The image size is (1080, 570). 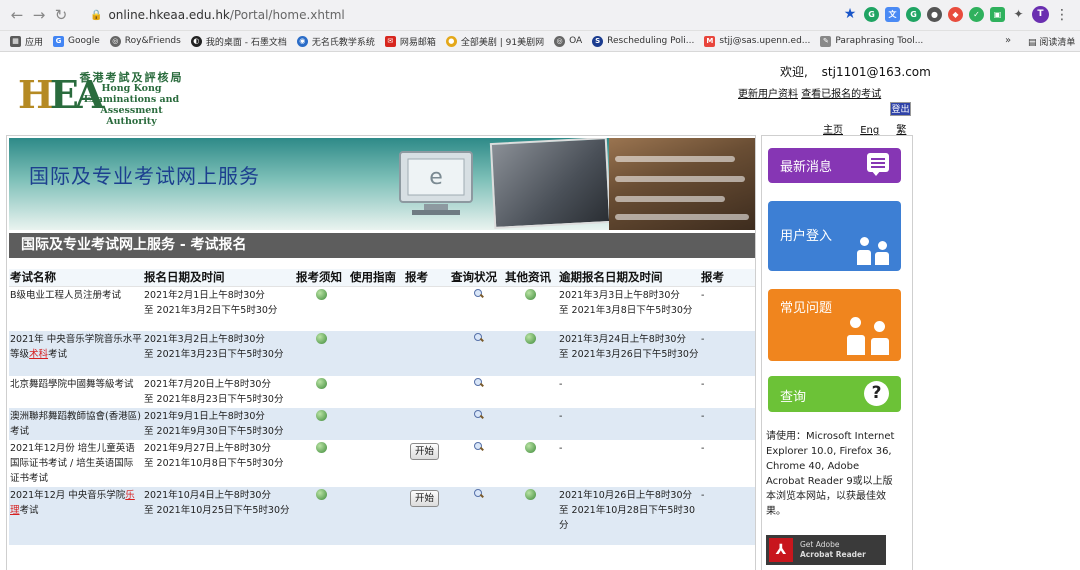 I want to click on bookmark-oa: ◎ OA, so click(x=568, y=41).